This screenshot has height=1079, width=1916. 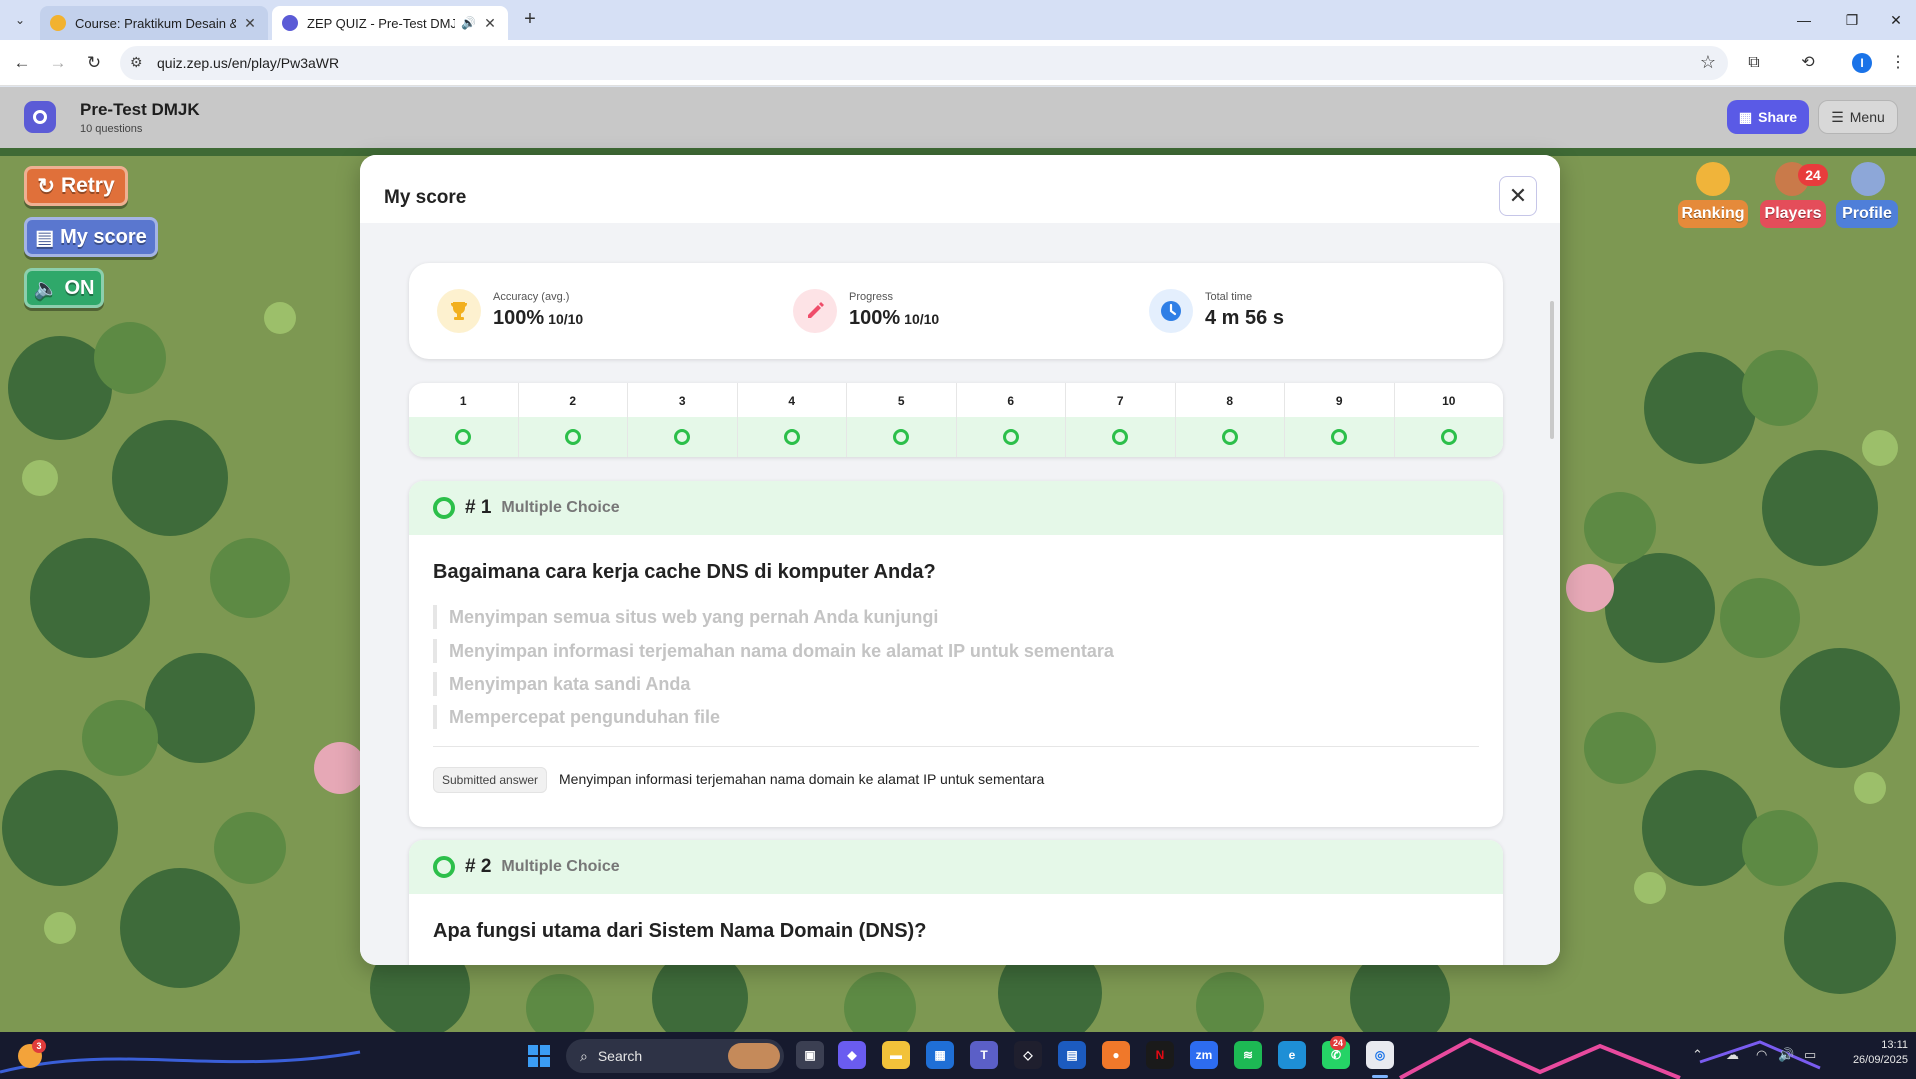 I want to click on search-placeholder: Search, so click(x=620, y=1056).